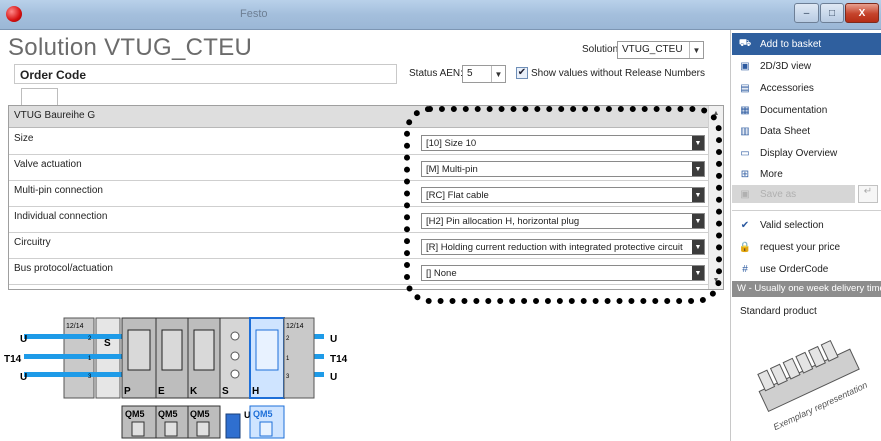  I want to click on data-sheet-button: ▥ Data Sheet, so click(806, 131).